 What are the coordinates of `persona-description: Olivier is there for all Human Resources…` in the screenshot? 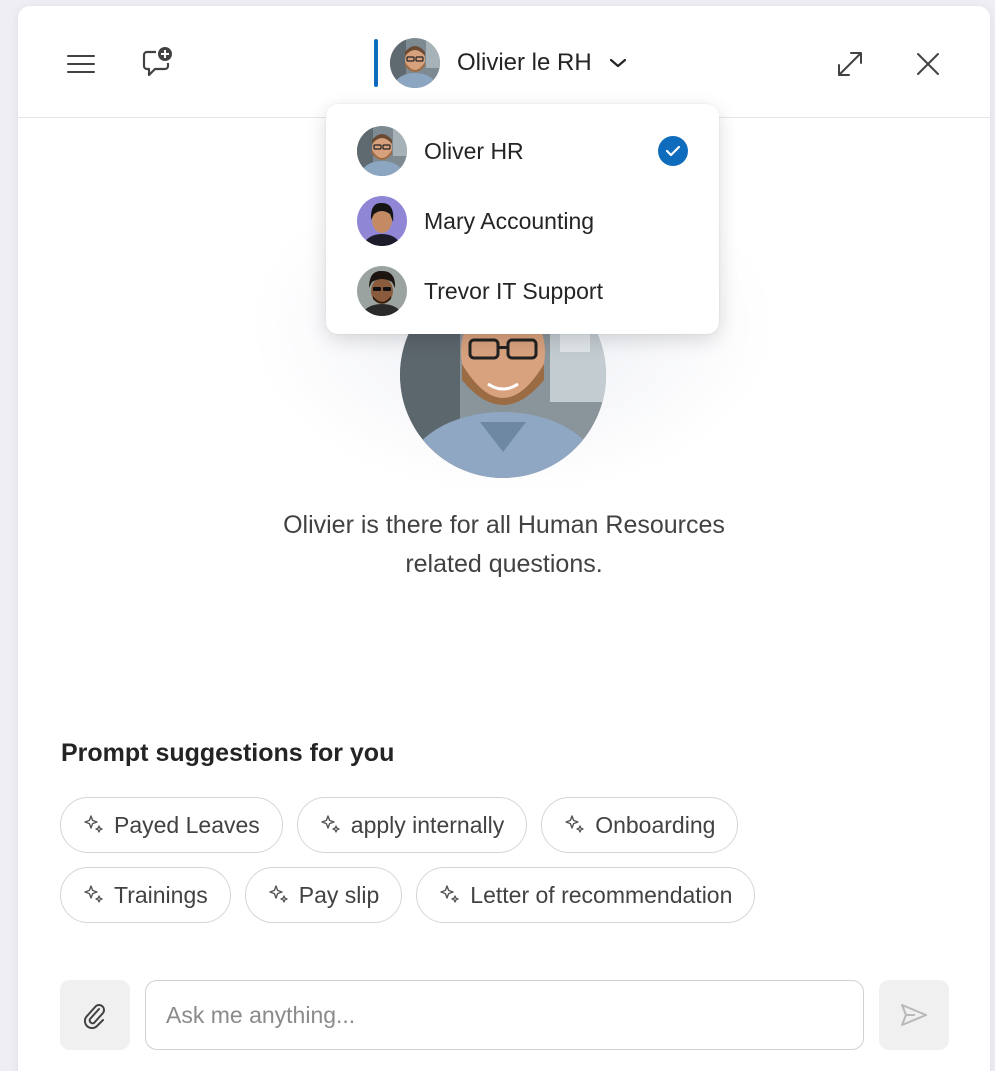 It's located at (504, 544).